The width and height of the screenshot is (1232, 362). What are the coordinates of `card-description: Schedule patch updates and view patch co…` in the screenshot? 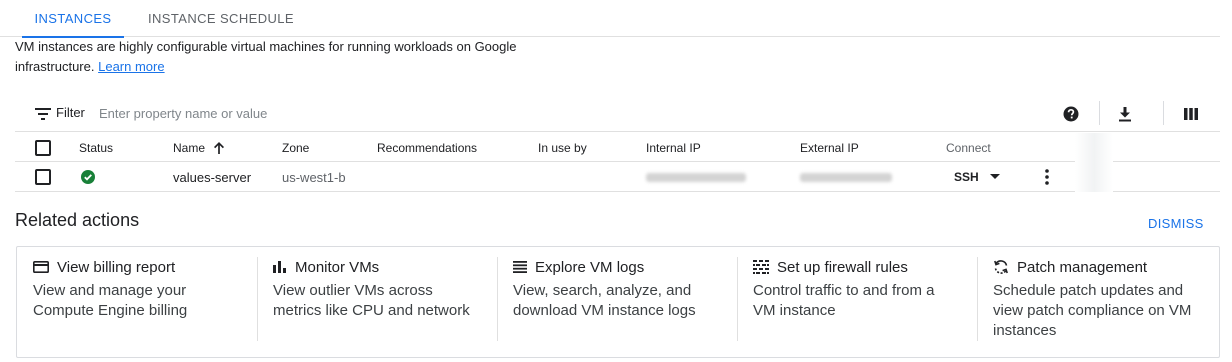 It's located at (1092, 310).